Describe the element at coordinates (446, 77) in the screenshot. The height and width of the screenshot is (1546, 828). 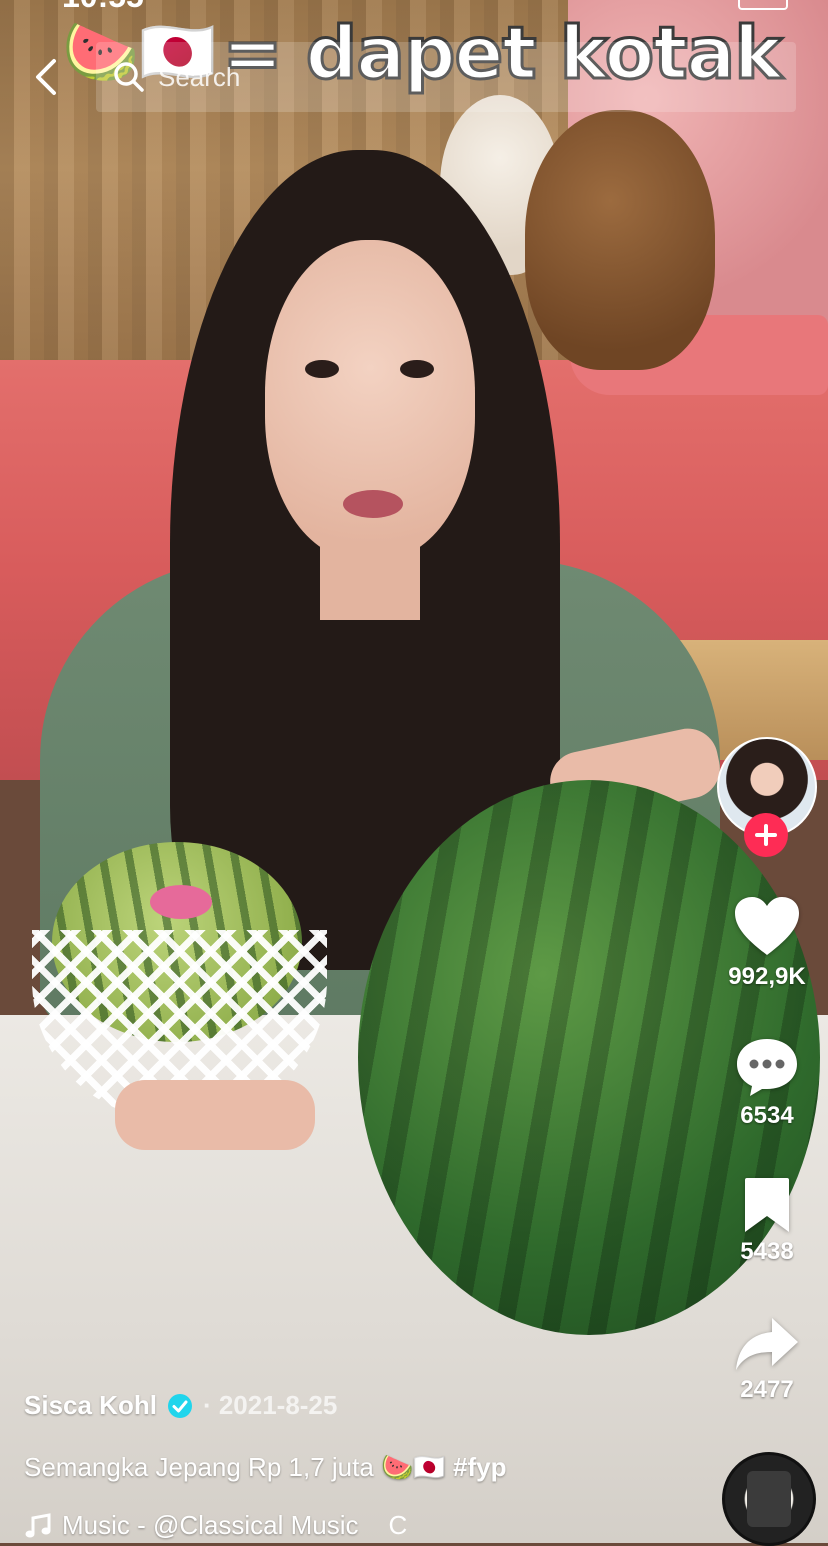
I see `search-input: Search` at that location.